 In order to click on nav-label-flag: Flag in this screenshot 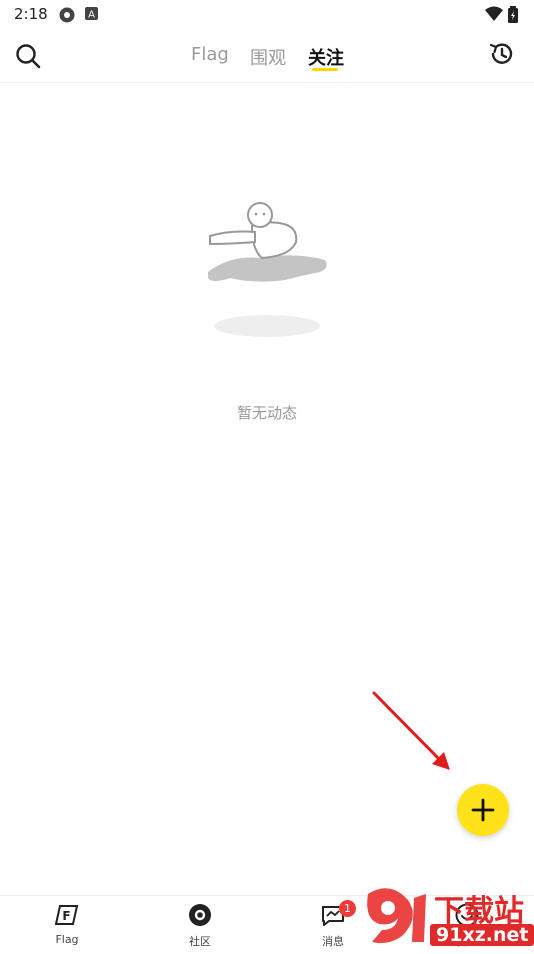, I will do `click(67, 939)`.